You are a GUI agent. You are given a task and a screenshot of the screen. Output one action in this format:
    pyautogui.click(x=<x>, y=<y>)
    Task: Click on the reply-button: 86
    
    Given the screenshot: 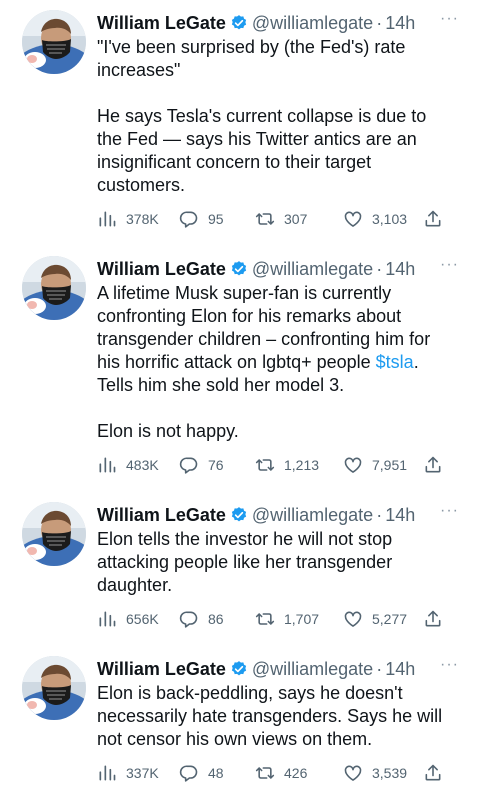 What is the action you would take?
    pyautogui.click(x=201, y=619)
    